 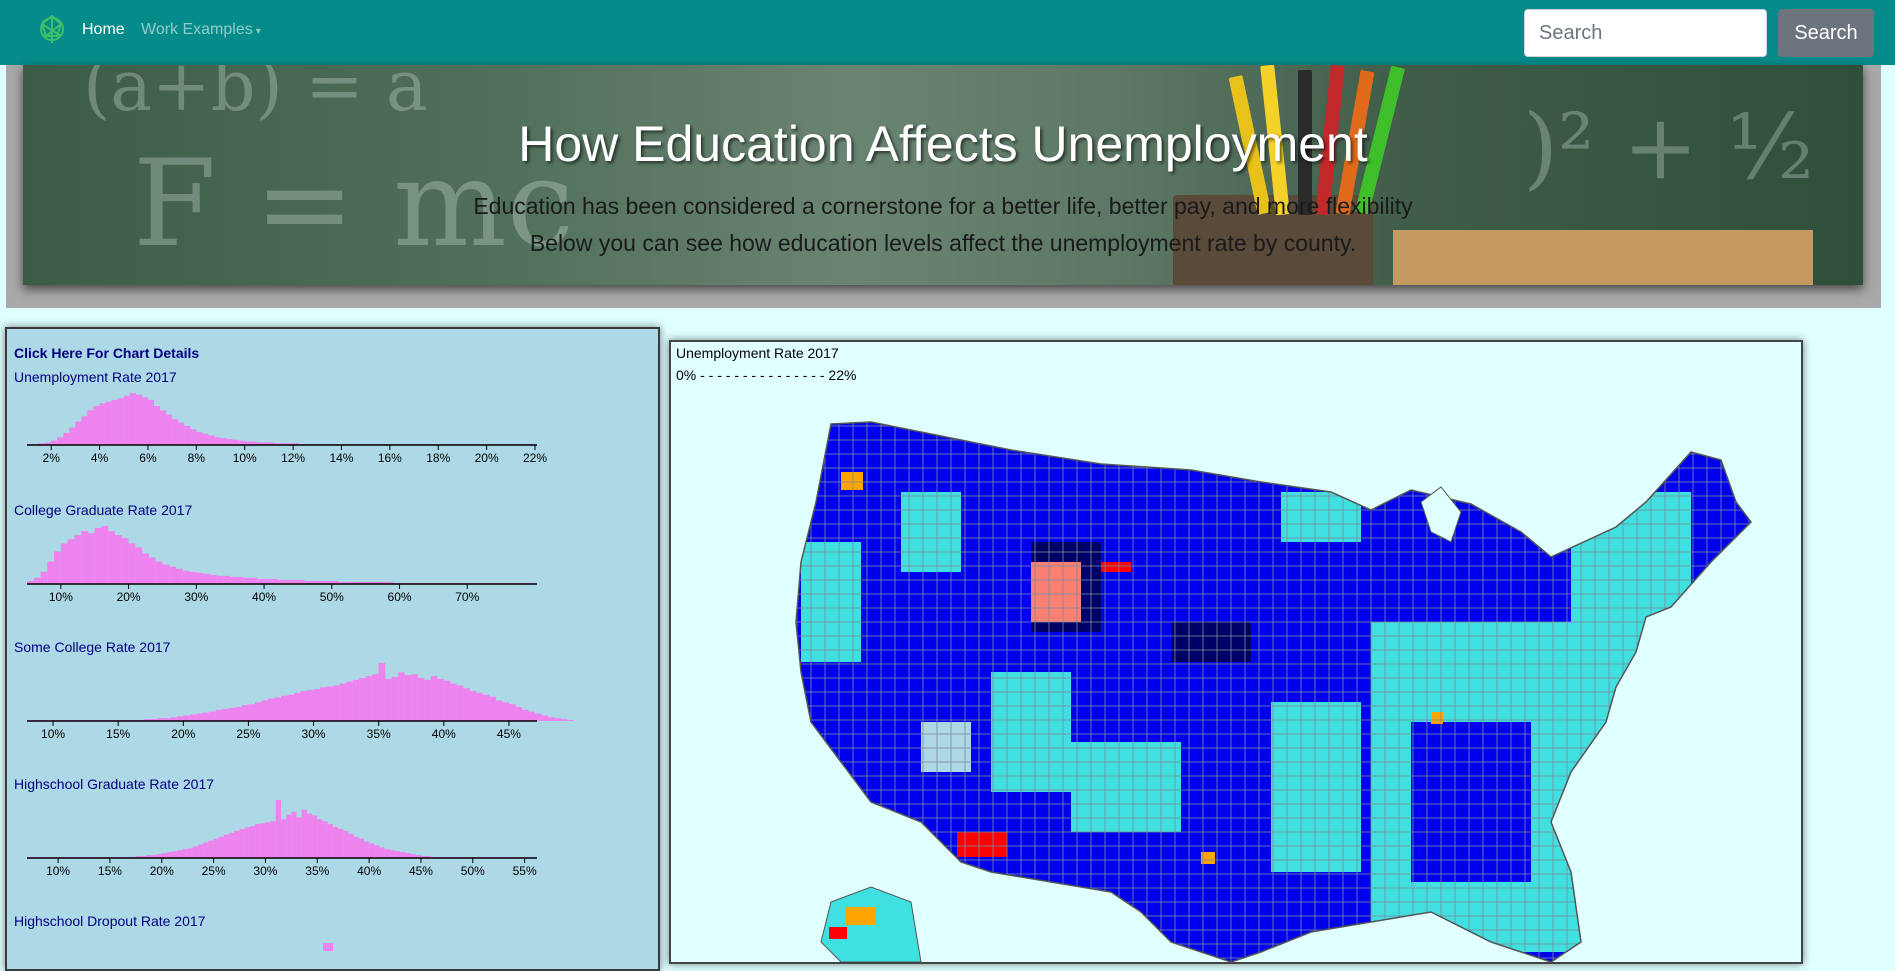 What do you see at coordinates (400, 597) in the screenshot?
I see `x-tick-label: 60%` at bounding box center [400, 597].